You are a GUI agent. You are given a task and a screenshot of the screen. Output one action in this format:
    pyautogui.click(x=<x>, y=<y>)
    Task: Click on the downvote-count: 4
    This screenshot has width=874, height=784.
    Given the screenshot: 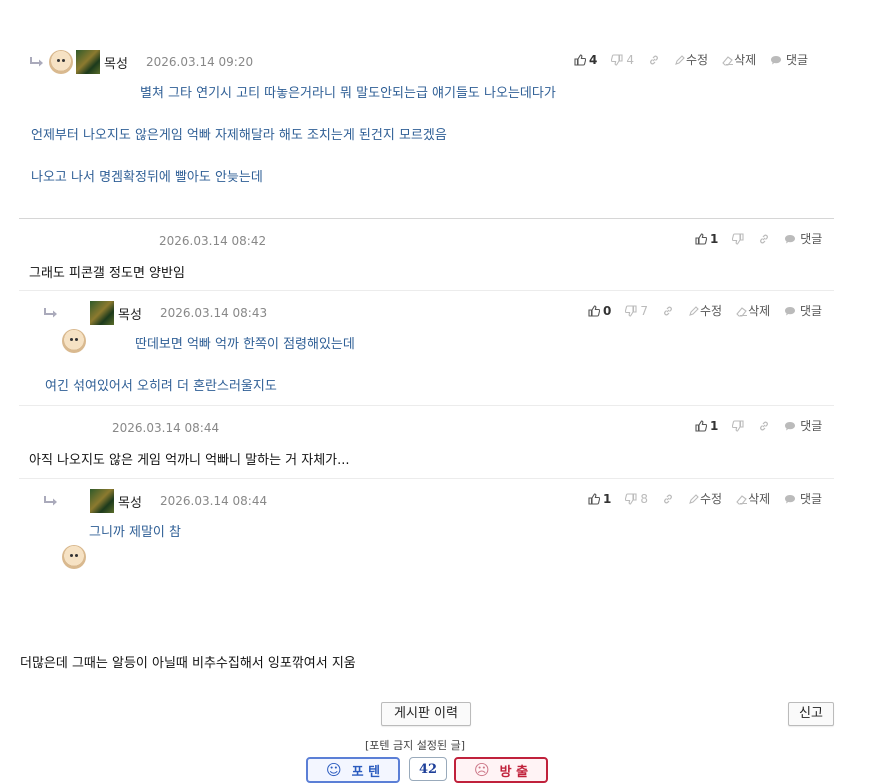 What is the action you would take?
    pyautogui.click(x=630, y=59)
    